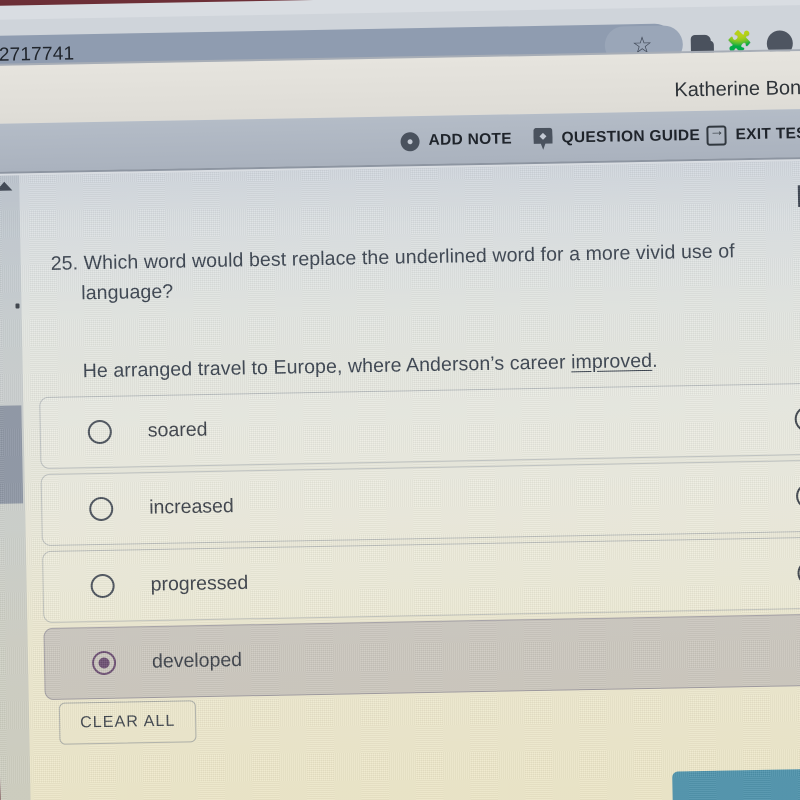 This screenshot has height=800, width=800. I want to click on answer-option-row: progressed, so click(420, 580).